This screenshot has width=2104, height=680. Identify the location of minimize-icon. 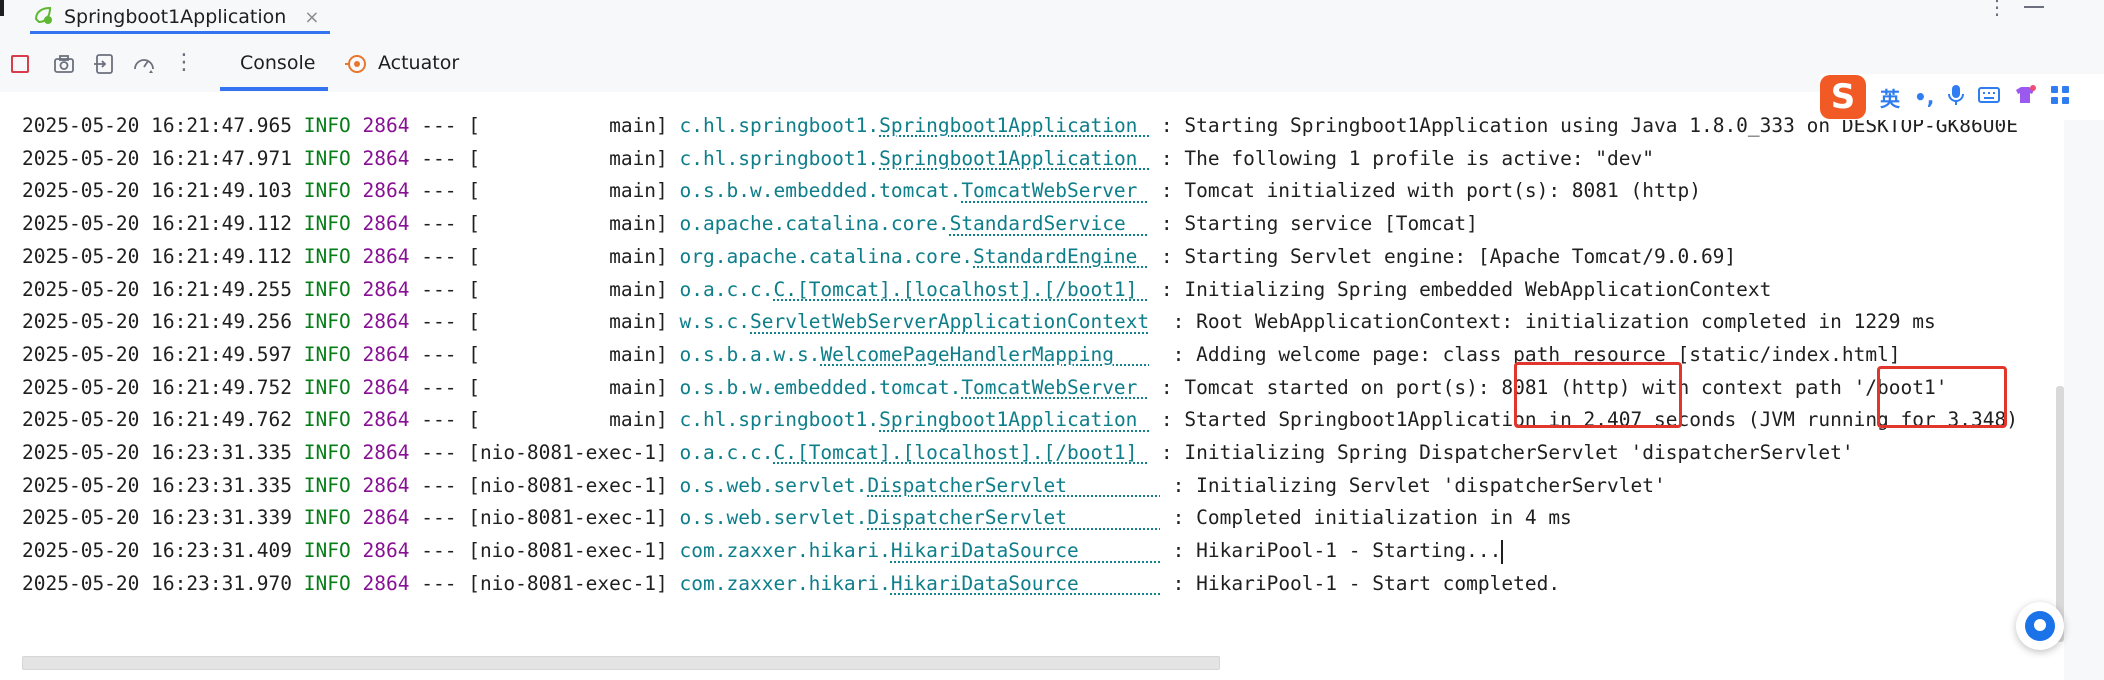
(2034, 7).